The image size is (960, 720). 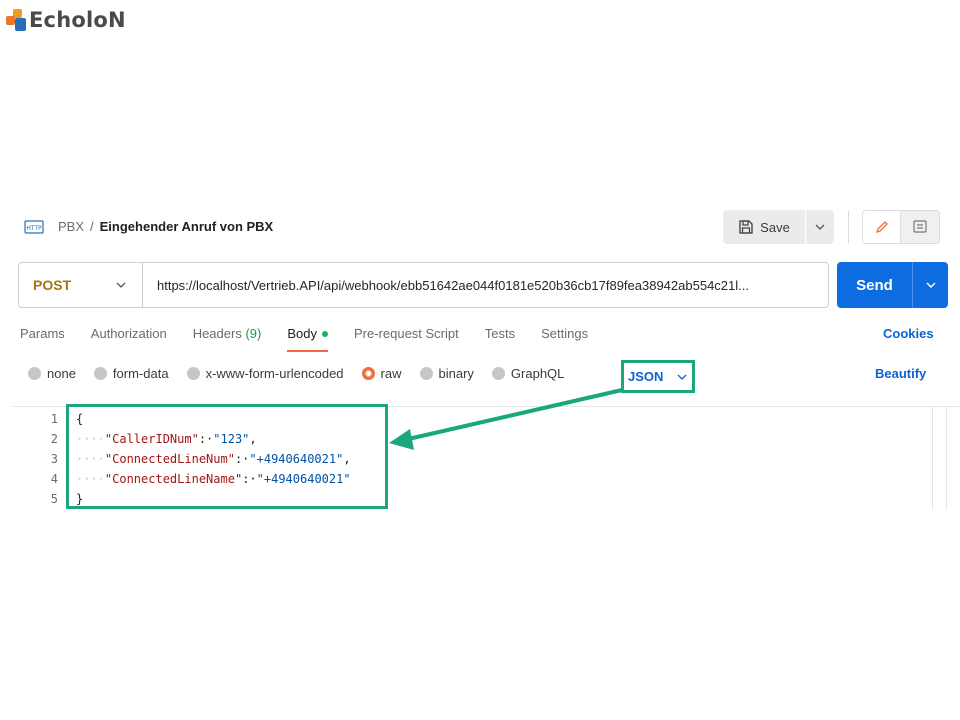 I want to click on editor-scrollbar, so click(x=939, y=458).